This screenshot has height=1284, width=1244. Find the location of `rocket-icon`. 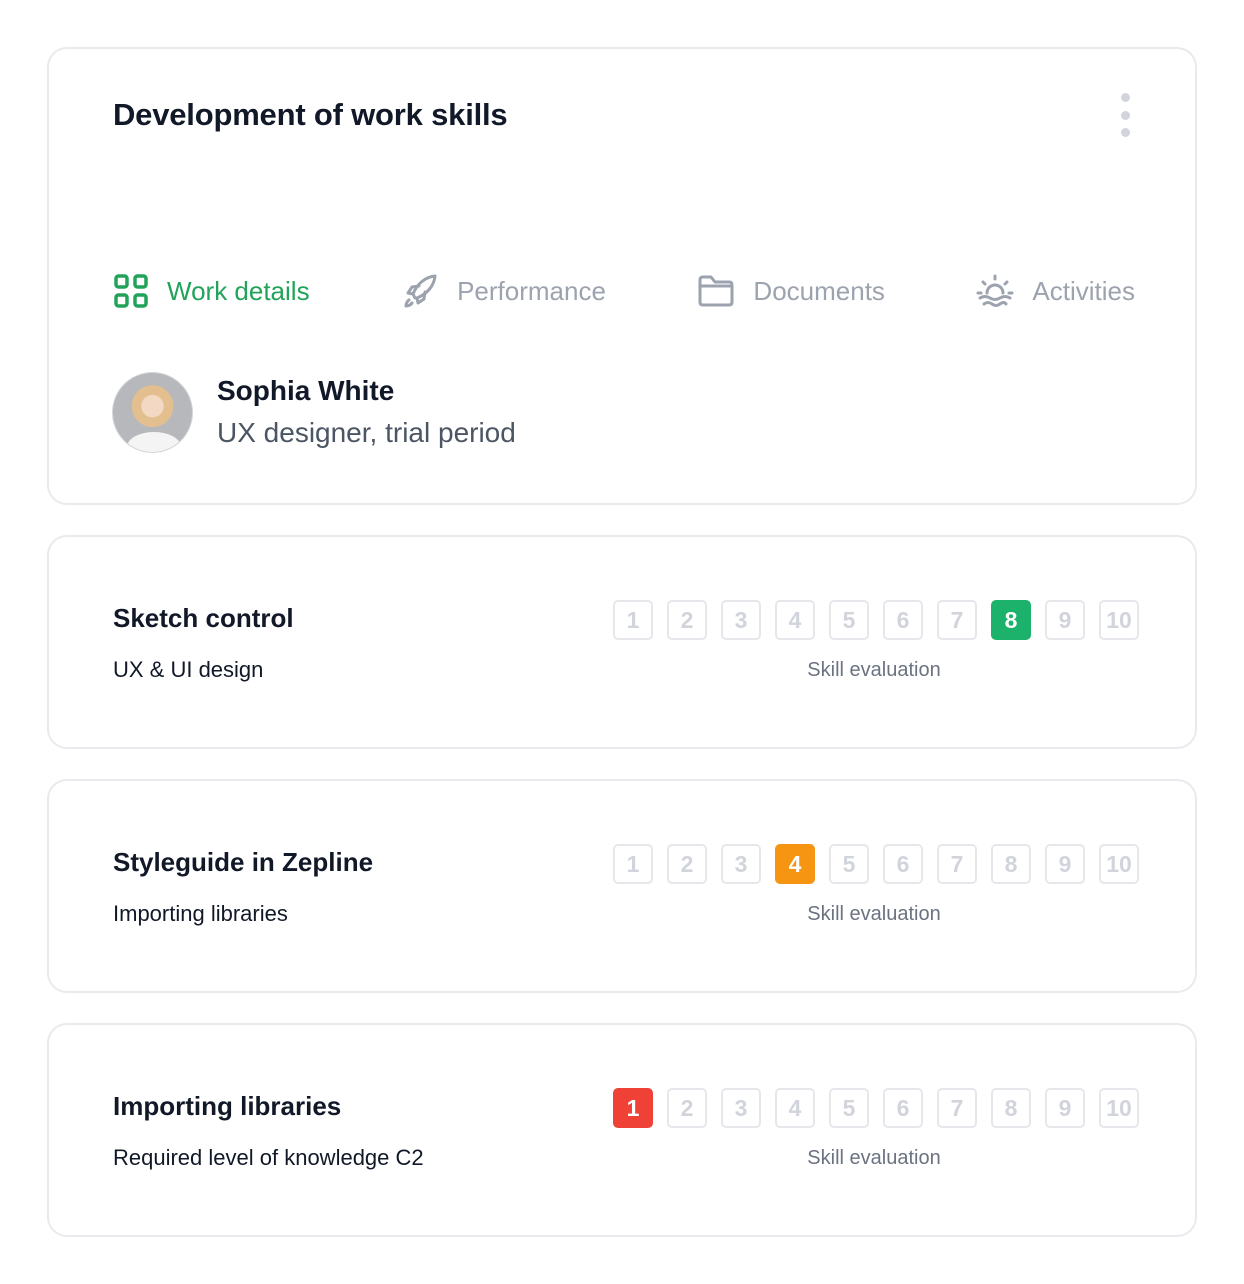

rocket-icon is located at coordinates (420, 291).